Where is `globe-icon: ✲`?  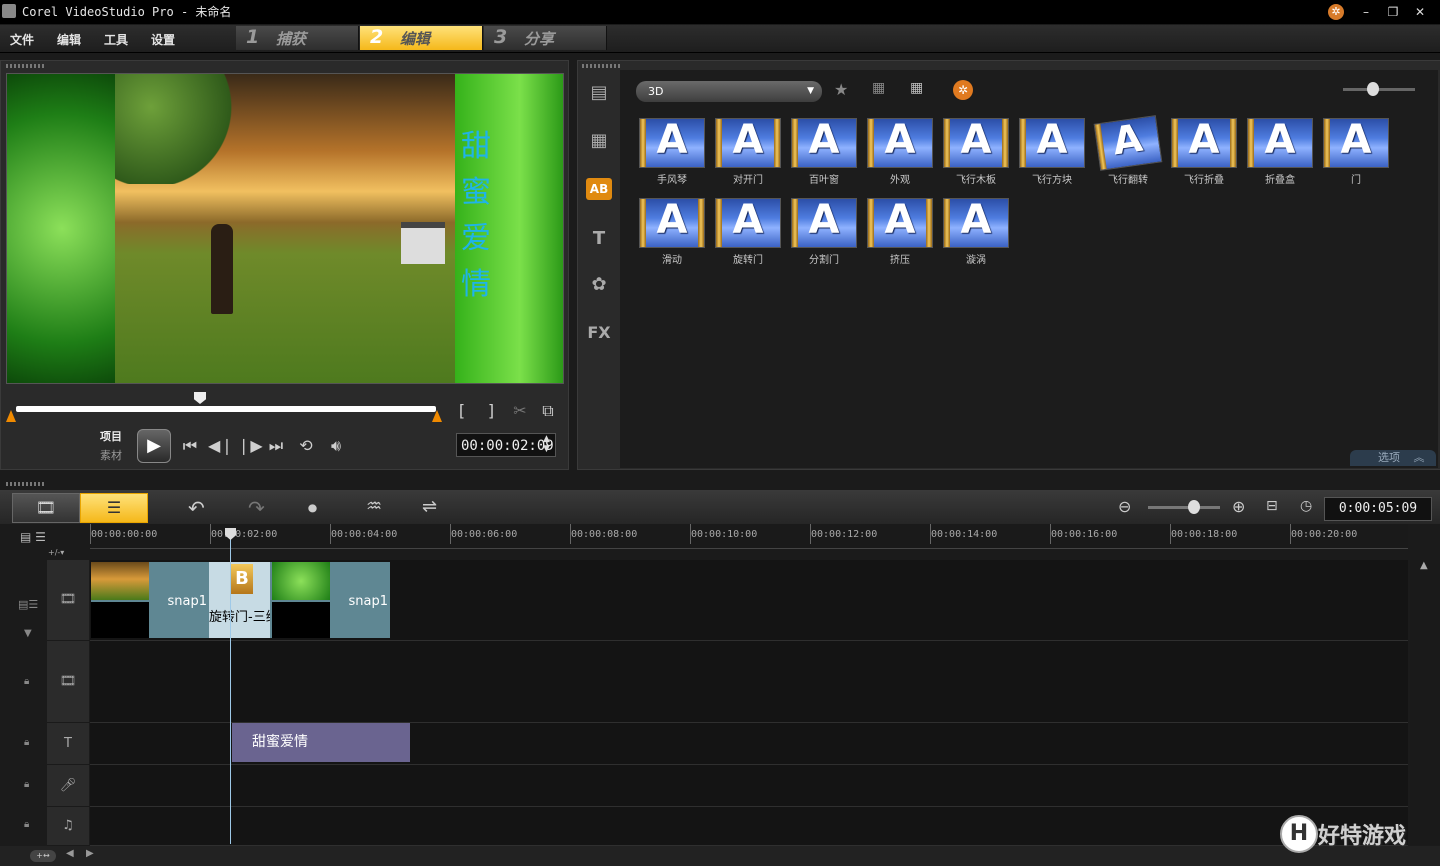
globe-icon: ✲ is located at coordinates (1336, 12).